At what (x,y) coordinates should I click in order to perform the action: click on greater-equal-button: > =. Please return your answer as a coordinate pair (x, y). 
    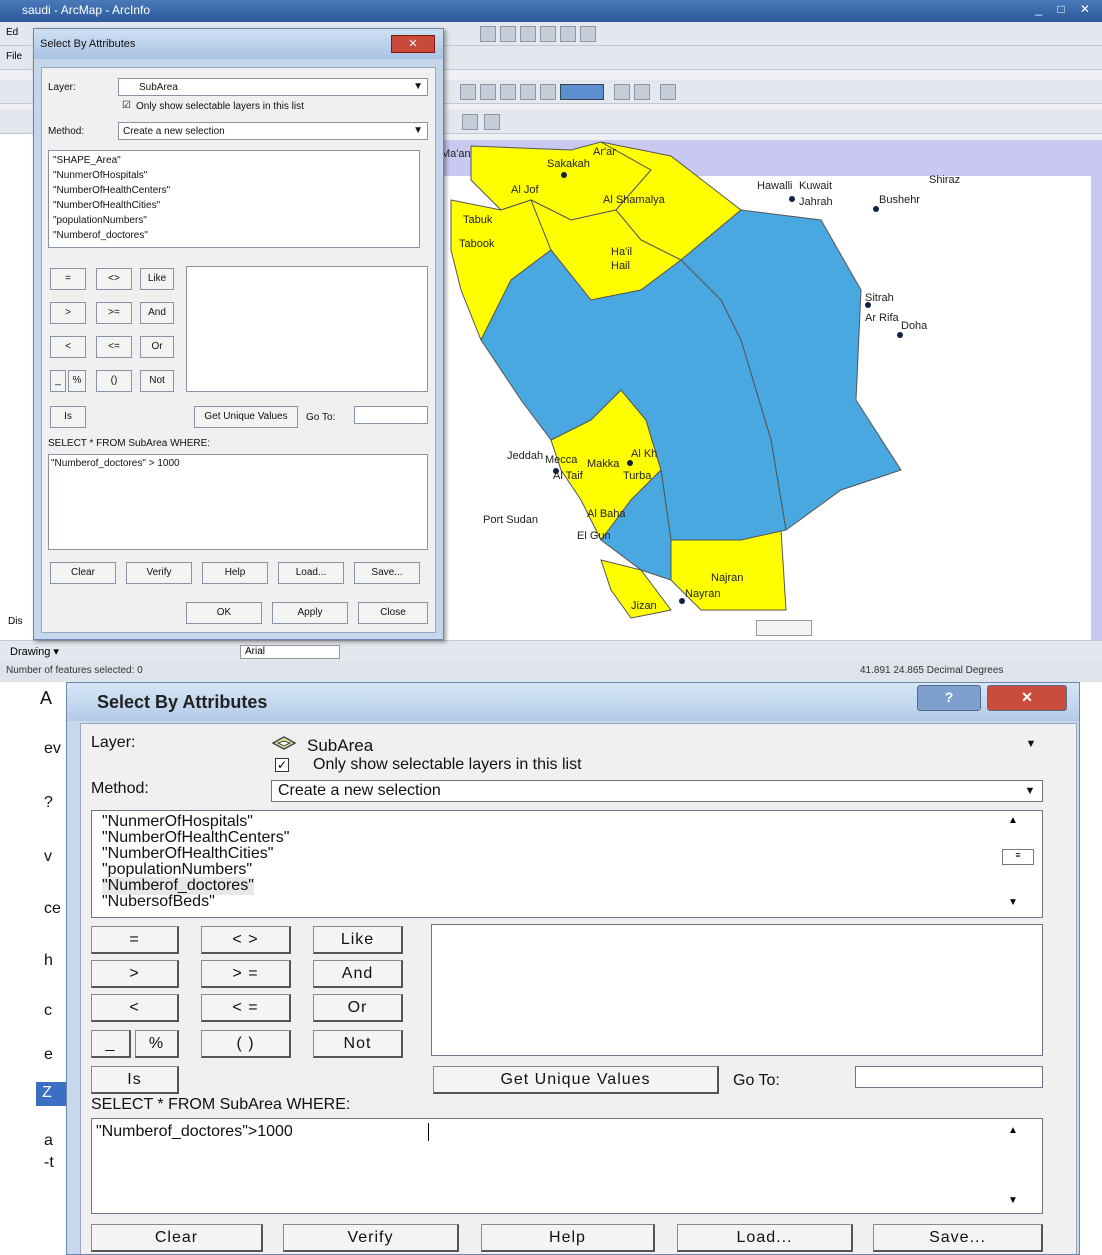
    Looking at the image, I should click on (246, 974).